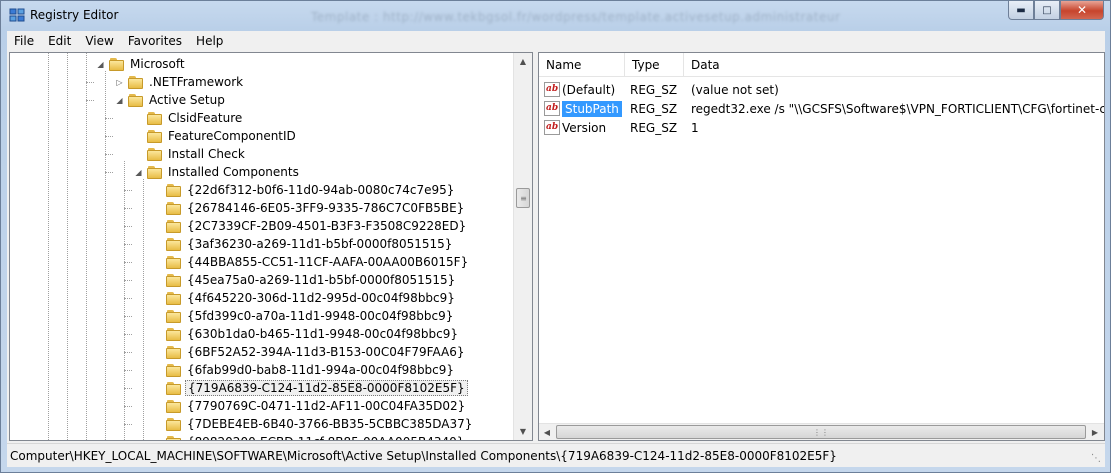 The image size is (1111, 473). Describe the element at coordinates (305, 280) in the screenshot. I see `tree-node-component: {45ea75a0-a269-11d1-b5bf-0000f8051515}` at that location.